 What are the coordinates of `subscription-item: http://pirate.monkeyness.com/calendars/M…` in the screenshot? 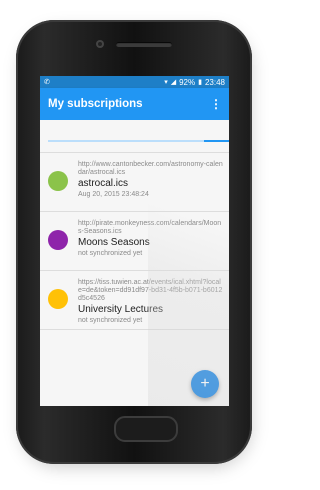 It's located at (134, 241).